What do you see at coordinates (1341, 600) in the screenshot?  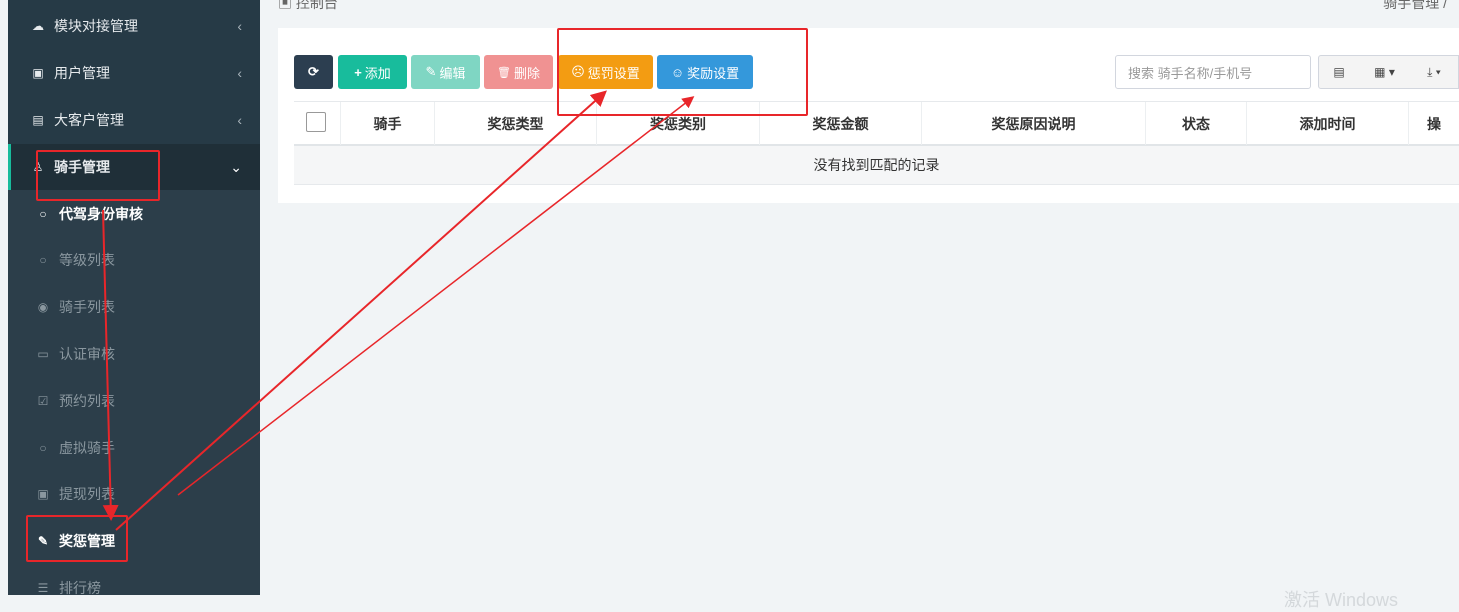 I see `watermark: 激活 Windows` at bounding box center [1341, 600].